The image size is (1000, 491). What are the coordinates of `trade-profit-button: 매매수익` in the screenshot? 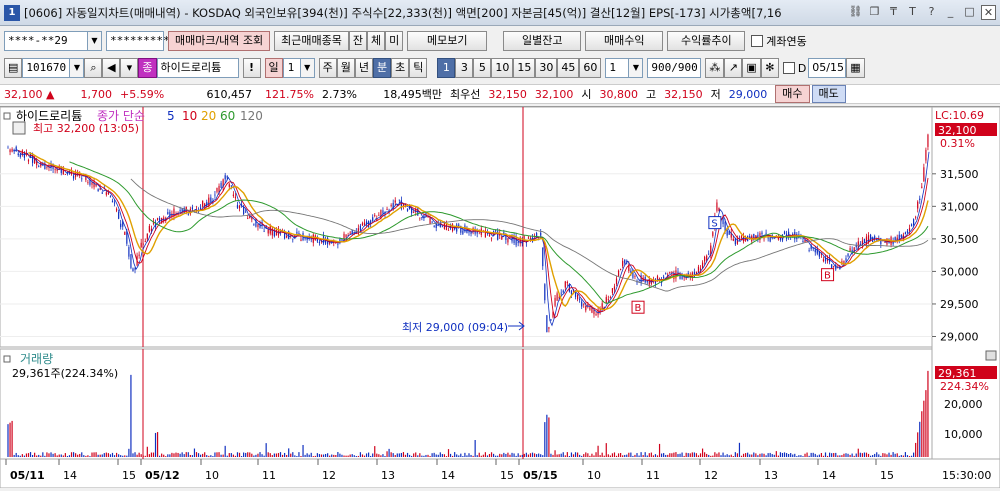 It's located at (624, 41).